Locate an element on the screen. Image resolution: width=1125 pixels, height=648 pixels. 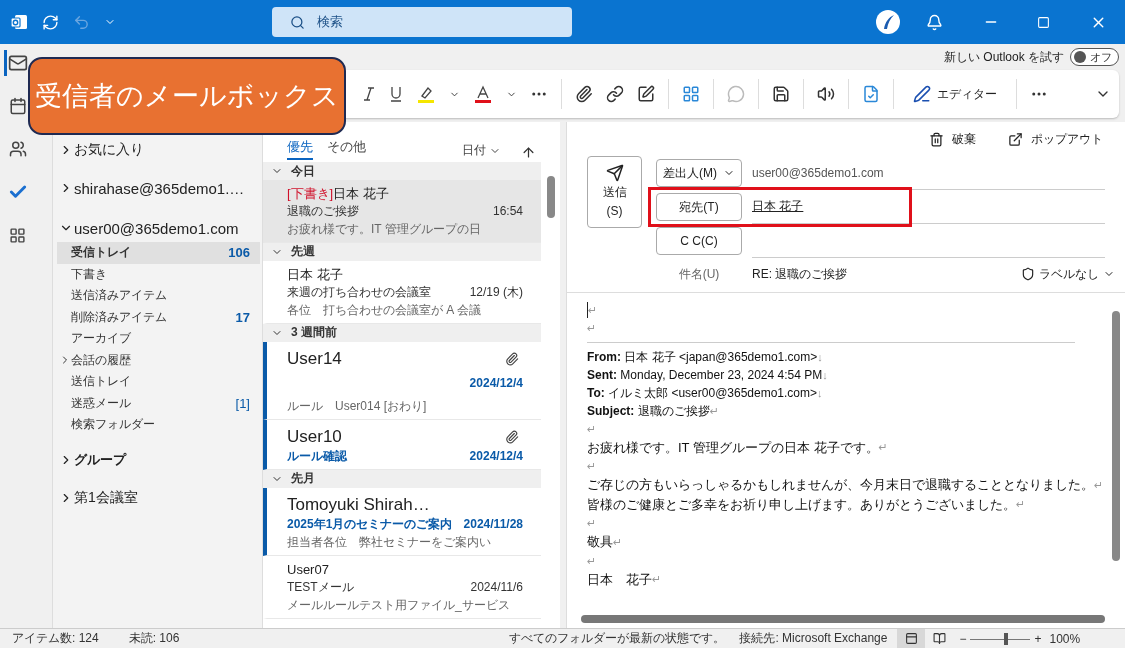
sync-icon is located at coordinates (50, 22).